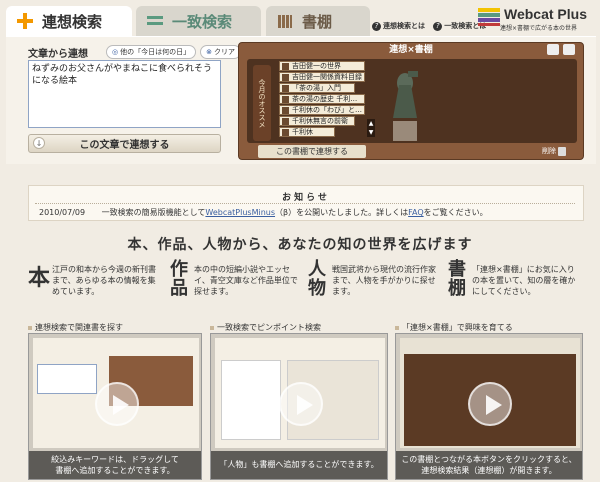 The width and height of the screenshot is (600, 482). Describe the element at coordinates (251, 400) in the screenshot. I see `video-frame-list` at that location.